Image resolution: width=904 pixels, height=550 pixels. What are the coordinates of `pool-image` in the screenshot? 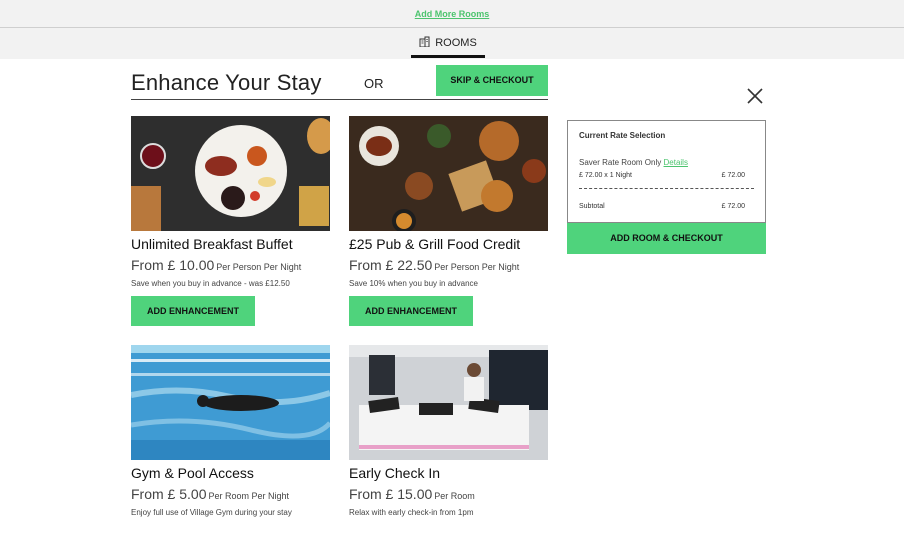 It's located at (230, 402).